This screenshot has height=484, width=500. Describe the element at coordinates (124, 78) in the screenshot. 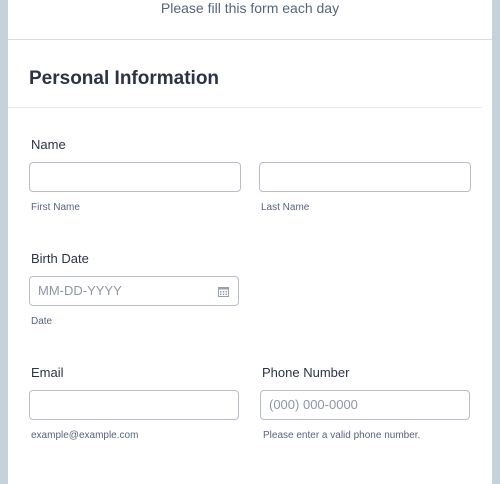

I see `section-title: Personal Information` at that location.